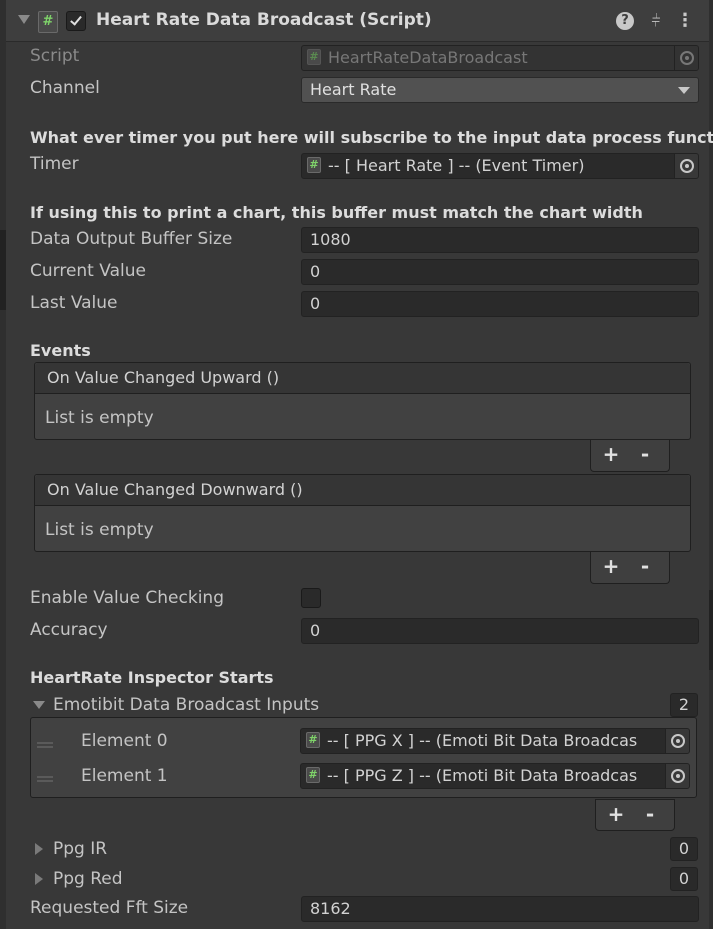 Image resolution: width=713 pixels, height=929 pixels. Describe the element at coordinates (131, 239) in the screenshot. I see `buffer-size-label: Data Output Buffer Size` at that location.